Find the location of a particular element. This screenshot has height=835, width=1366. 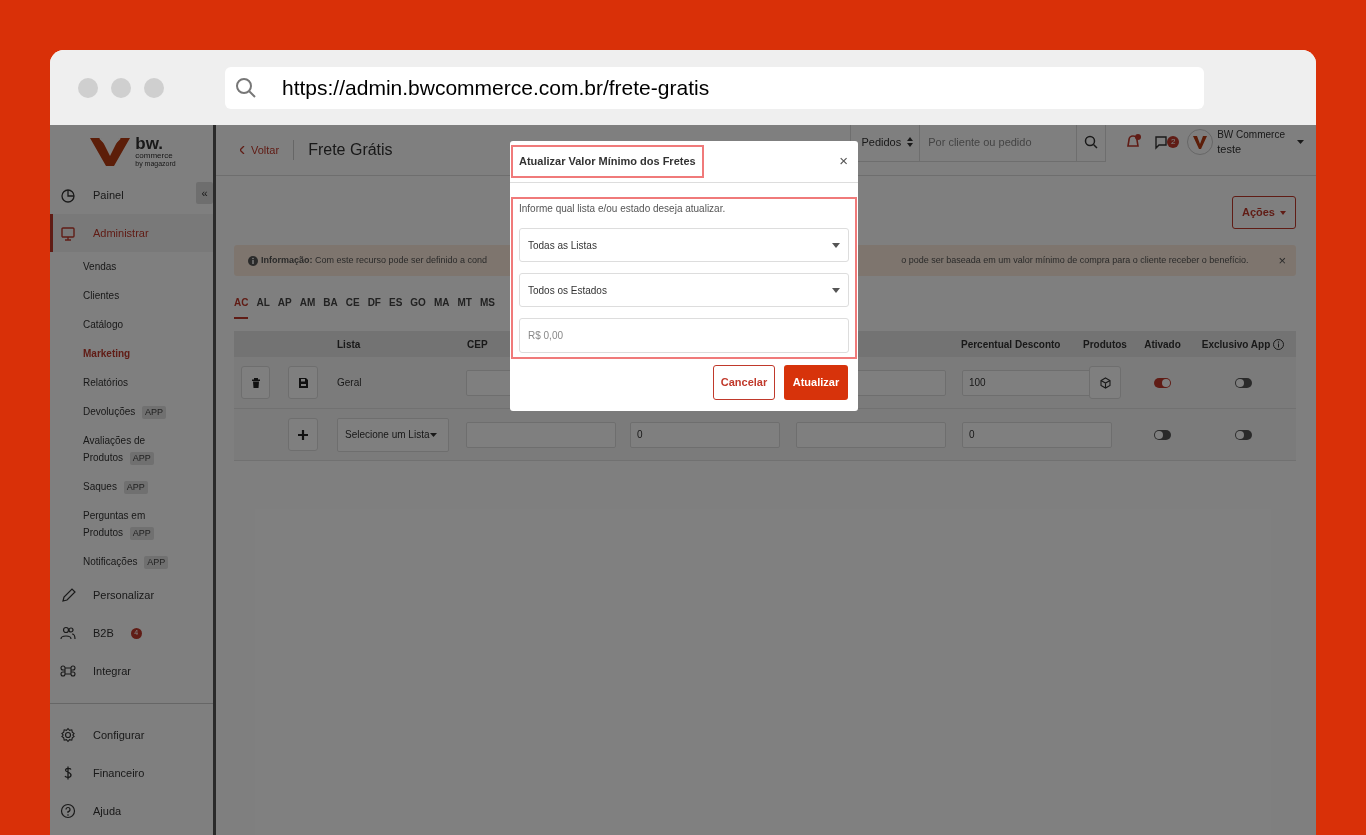

pencil-icon is located at coordinates (68, 595).